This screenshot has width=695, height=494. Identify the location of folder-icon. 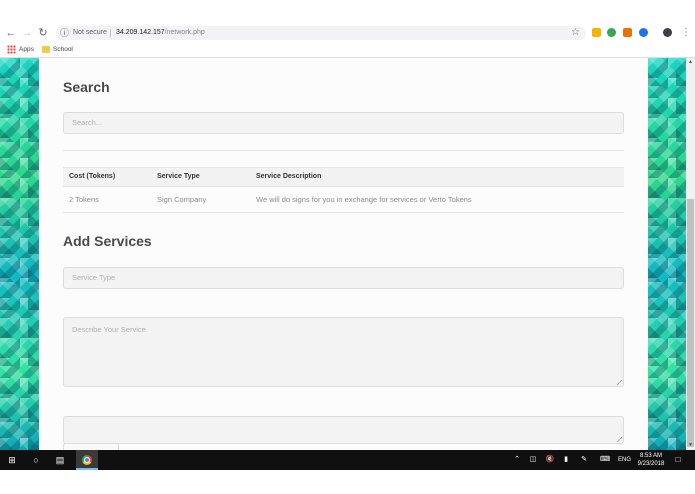
(46, 49).